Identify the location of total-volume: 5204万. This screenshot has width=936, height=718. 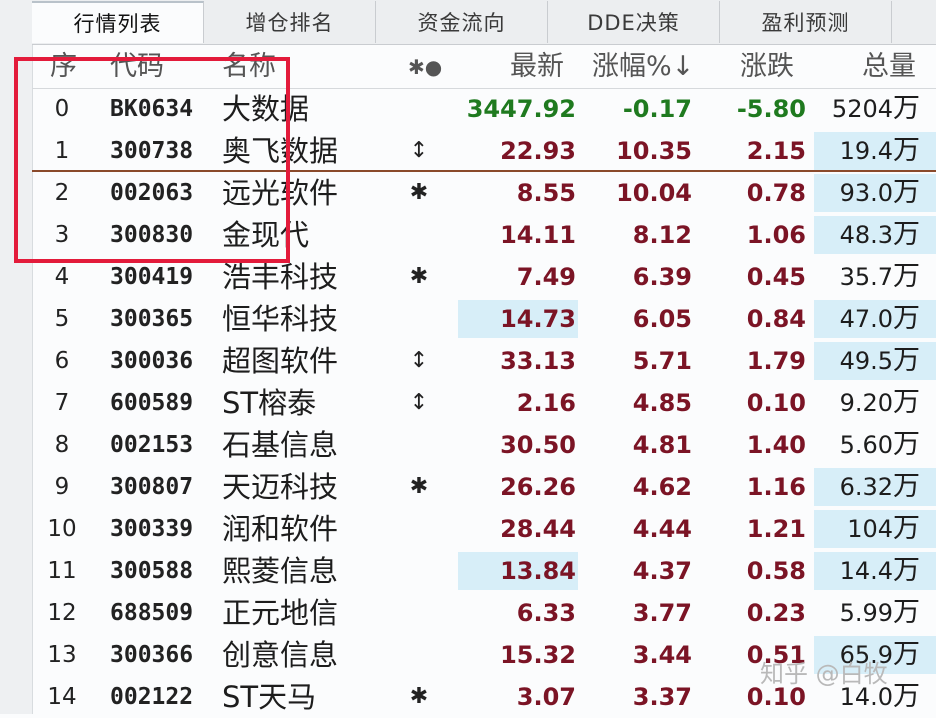
(866, 109).